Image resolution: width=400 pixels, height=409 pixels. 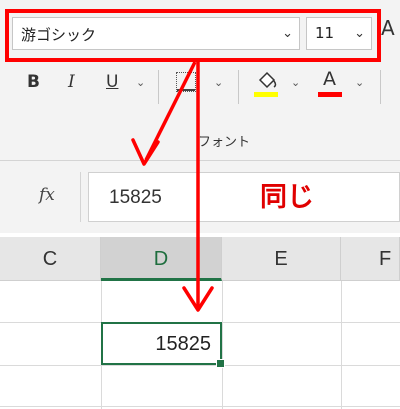 I want to click on active-cell: 15825, so click(x=163, y=345).